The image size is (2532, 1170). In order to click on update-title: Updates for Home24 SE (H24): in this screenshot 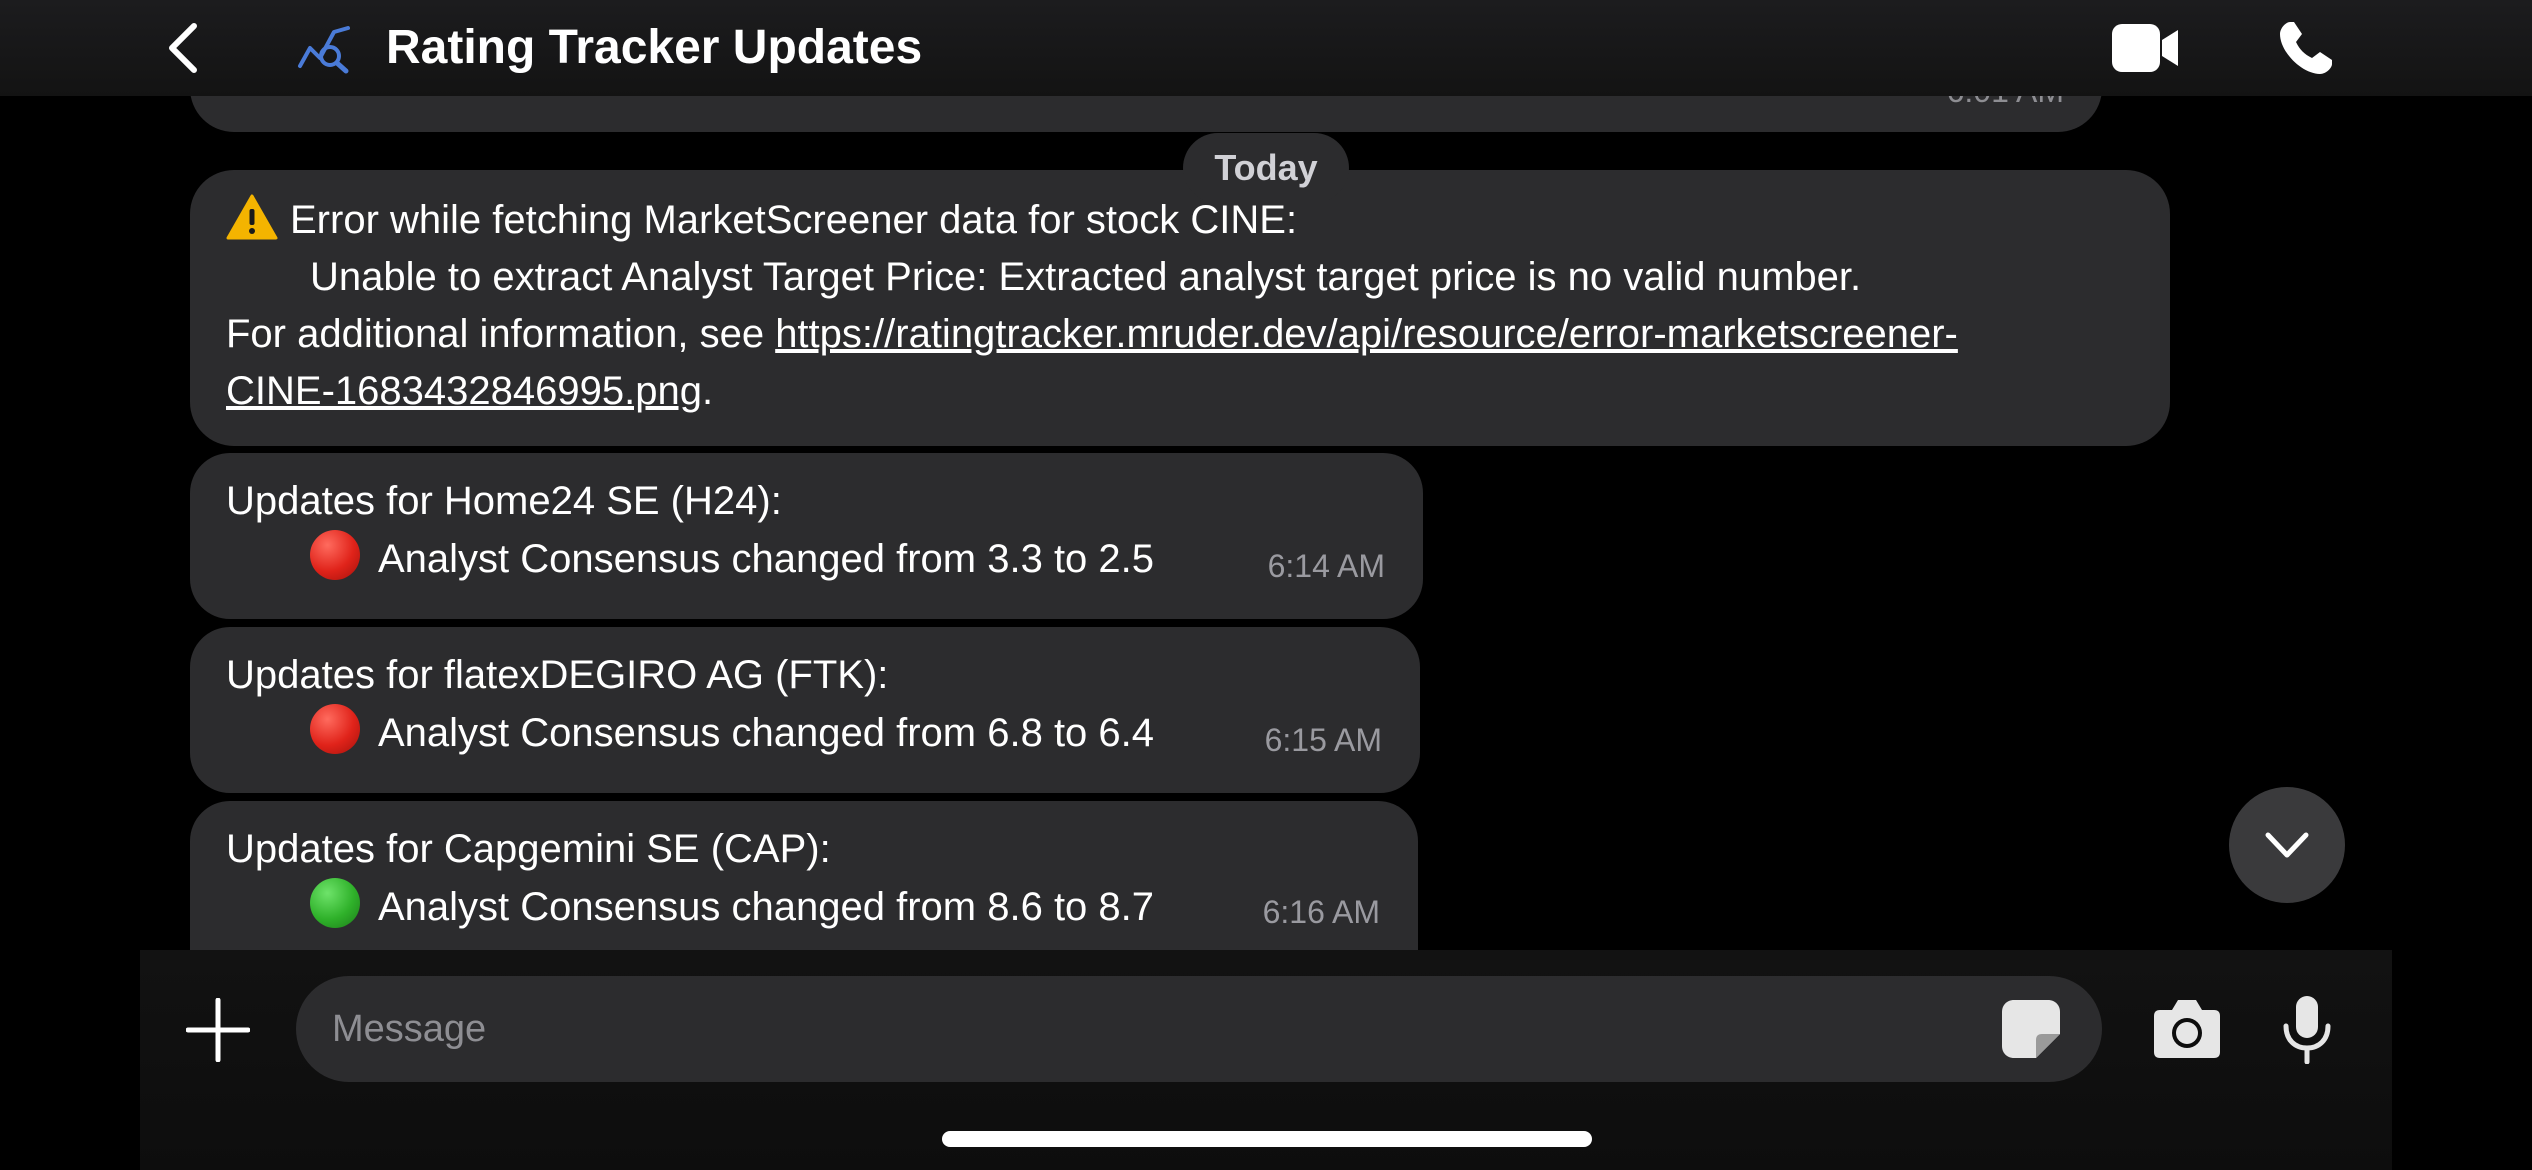, I will do `click(504, 501)`.